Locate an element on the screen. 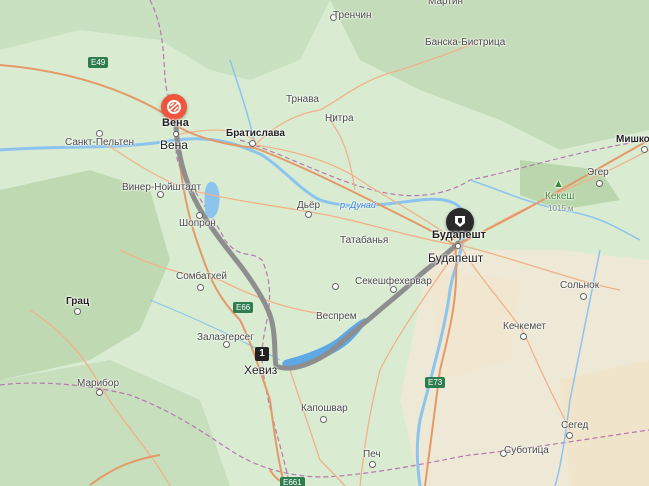 The image size is (649, 486). city-label-martin: Мартин is located at coordinates (445, 4).